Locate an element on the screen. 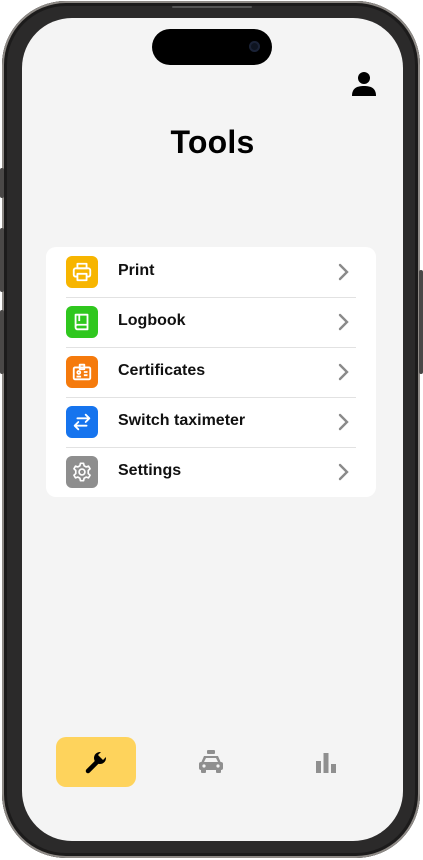 The height and width of the screenshot is (860, 423). printer-icon is located at coordinates (82, 272).